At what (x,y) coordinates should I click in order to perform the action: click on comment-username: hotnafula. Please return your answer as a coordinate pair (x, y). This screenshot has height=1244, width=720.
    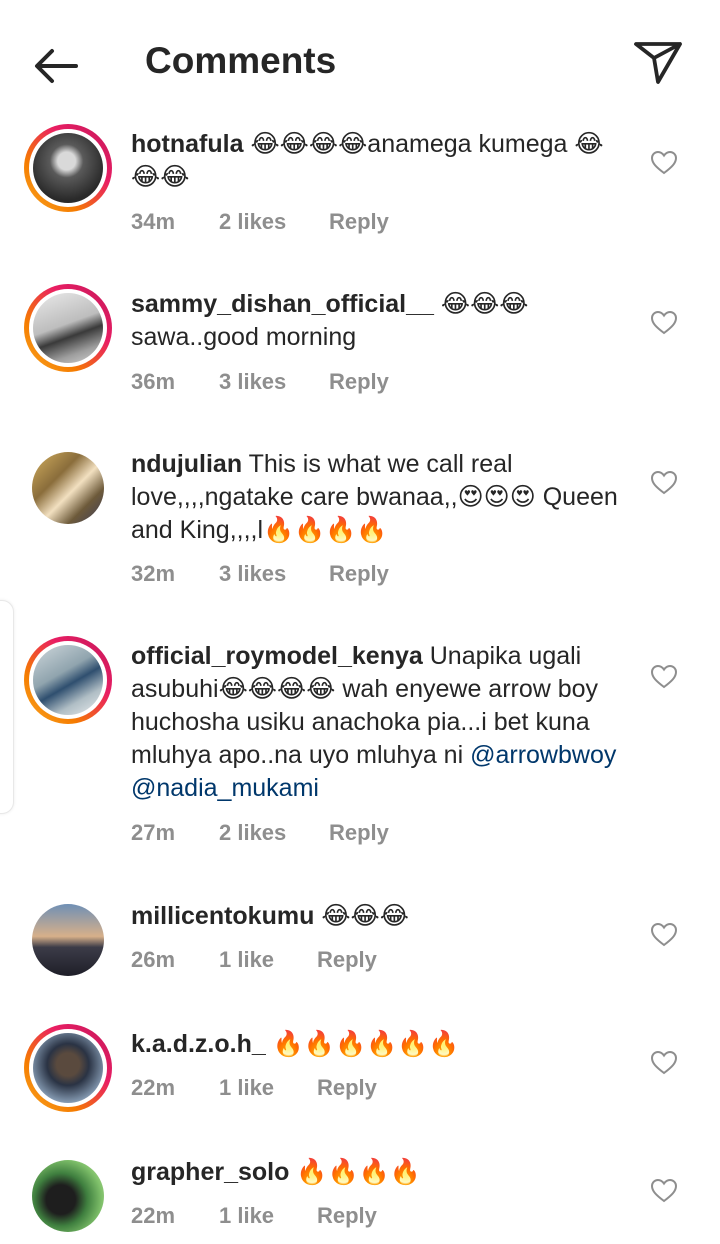
    Looking at the image, I should click on (187, 144).